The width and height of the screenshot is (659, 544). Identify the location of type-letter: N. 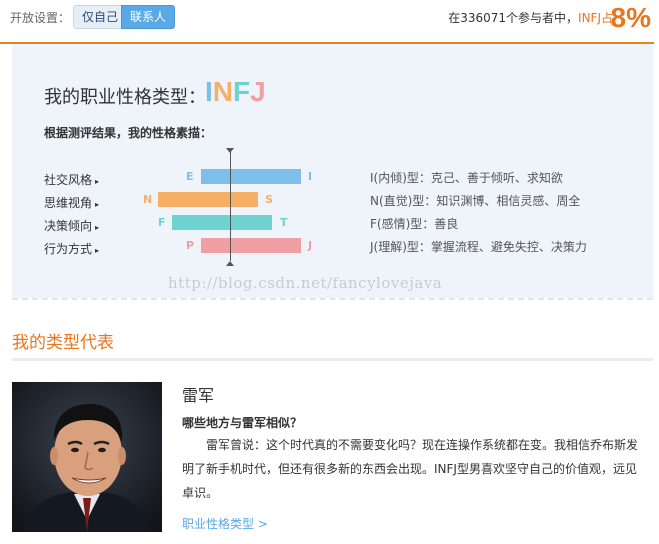
(223, 91).